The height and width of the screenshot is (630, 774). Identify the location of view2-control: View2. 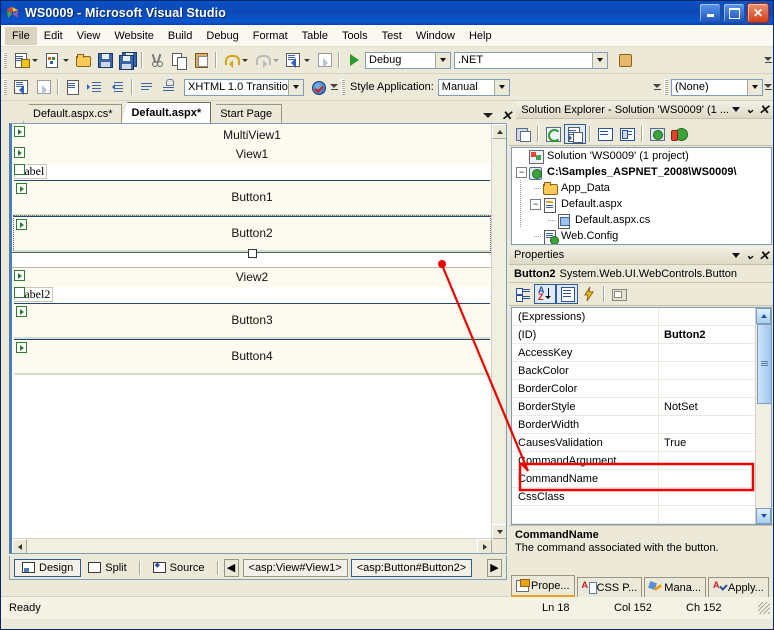
(252, 277).